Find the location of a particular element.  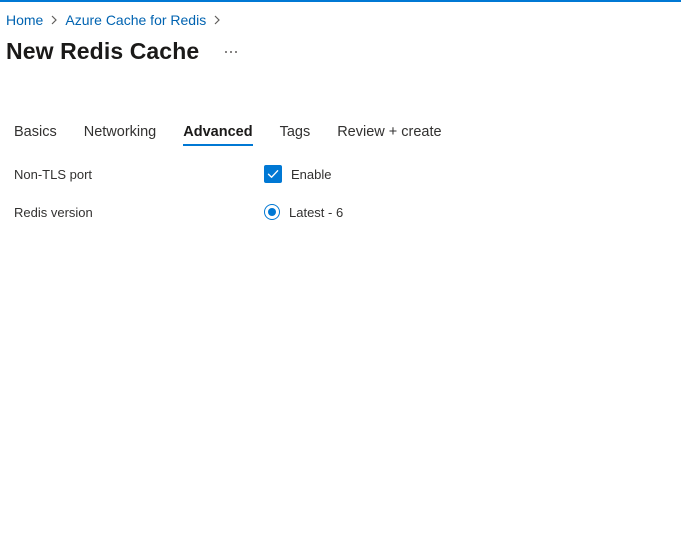

page-title: New Redis Cache is located at coordinates (103, 51).